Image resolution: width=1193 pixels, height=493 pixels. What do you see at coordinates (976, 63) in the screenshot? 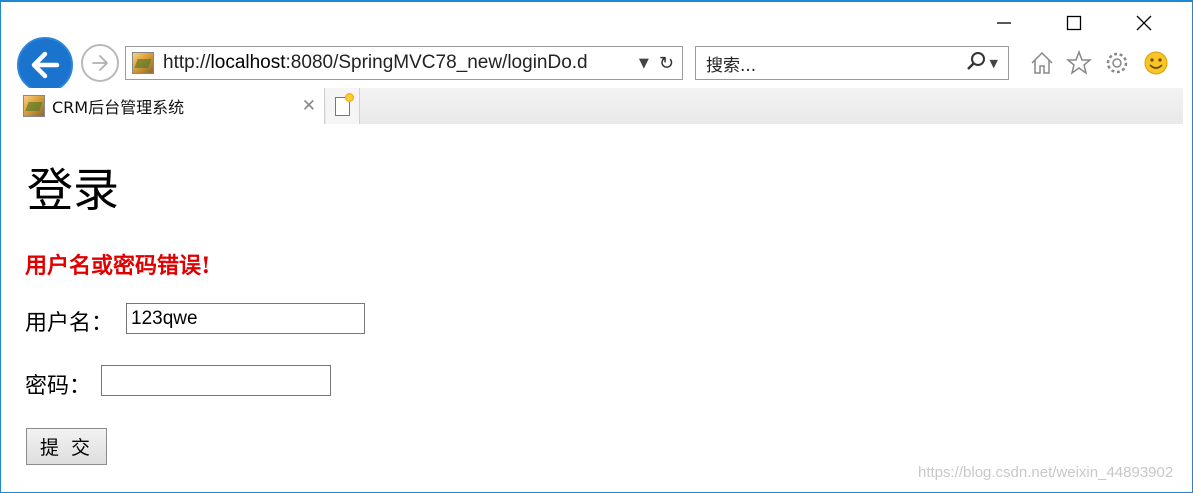
I see `search-icon` at bounding box center [976, 63].